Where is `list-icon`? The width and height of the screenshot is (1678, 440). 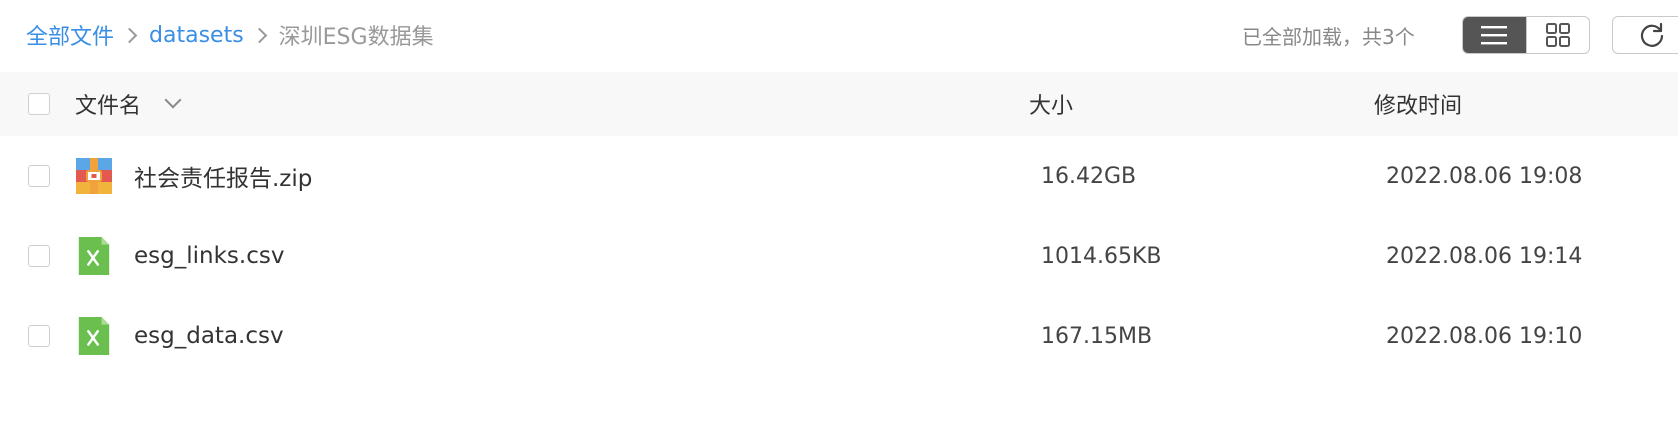 list-icon is located at coordinates (1494, 35).